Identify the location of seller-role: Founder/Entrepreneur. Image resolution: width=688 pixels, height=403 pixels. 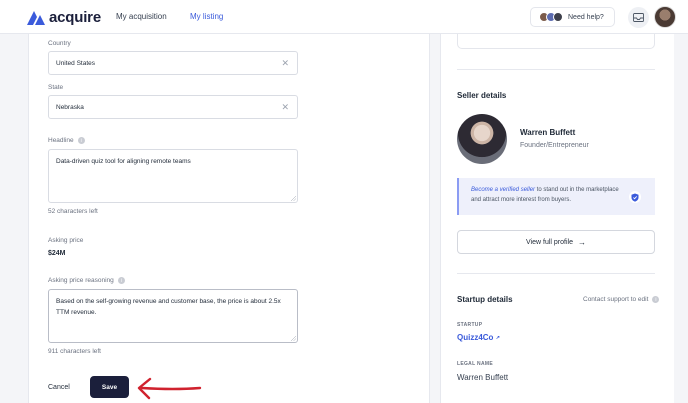
(554, 145).